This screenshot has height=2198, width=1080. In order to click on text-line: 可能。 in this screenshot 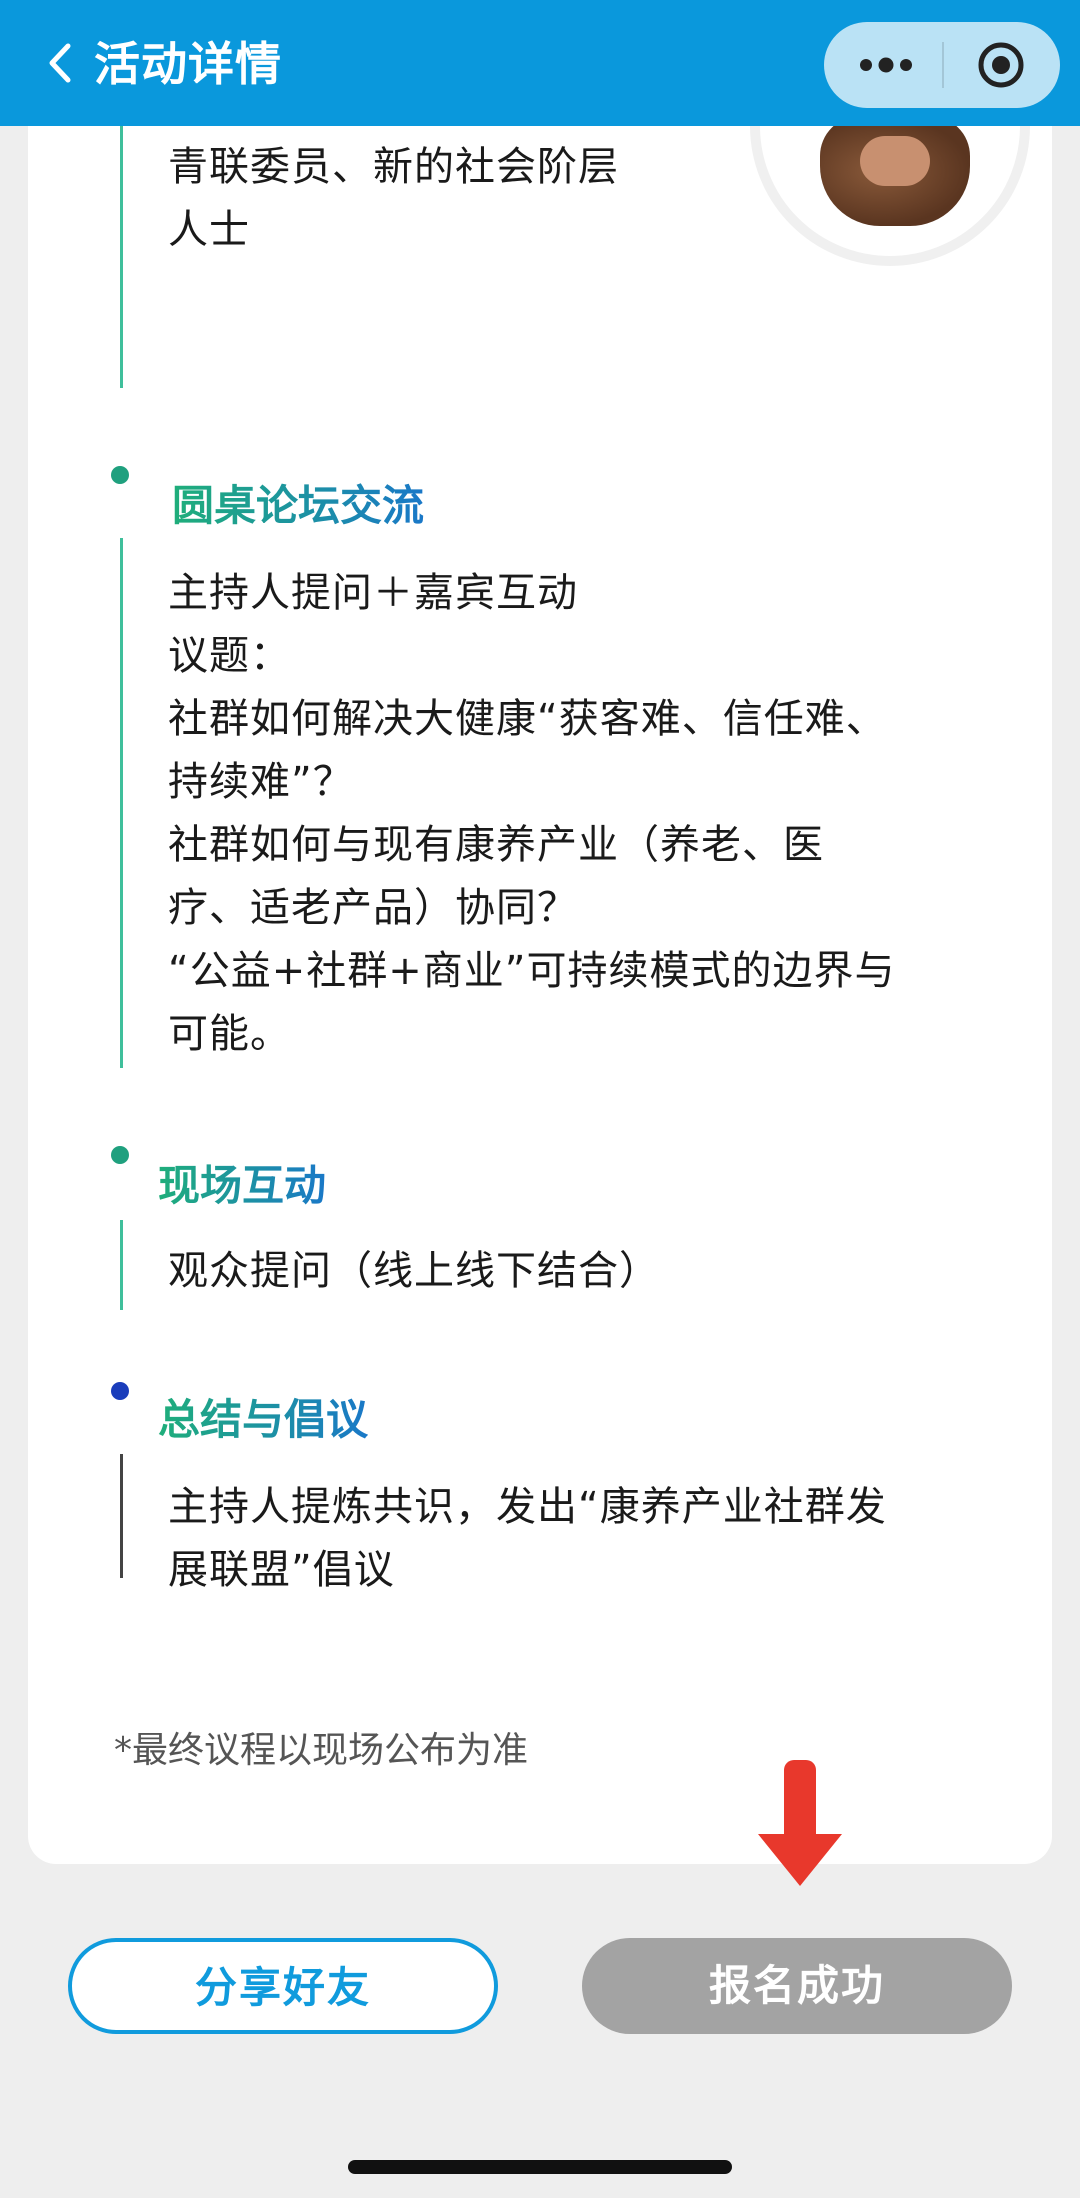, I will do `click(229, 1034)`.